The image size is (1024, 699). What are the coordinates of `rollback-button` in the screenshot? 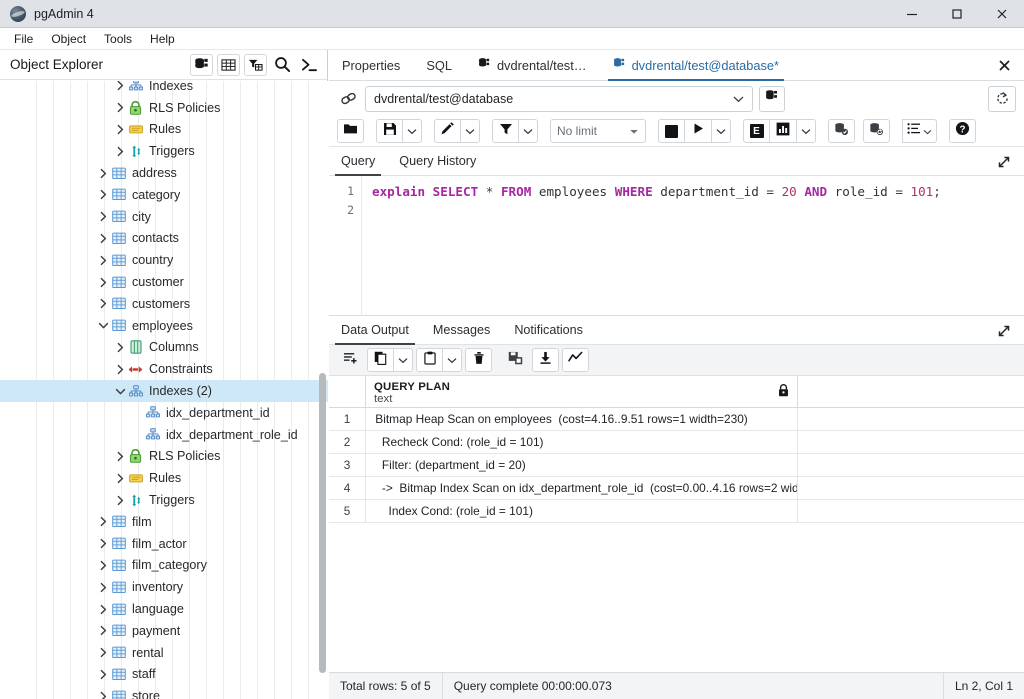 It's located at (876, 131).